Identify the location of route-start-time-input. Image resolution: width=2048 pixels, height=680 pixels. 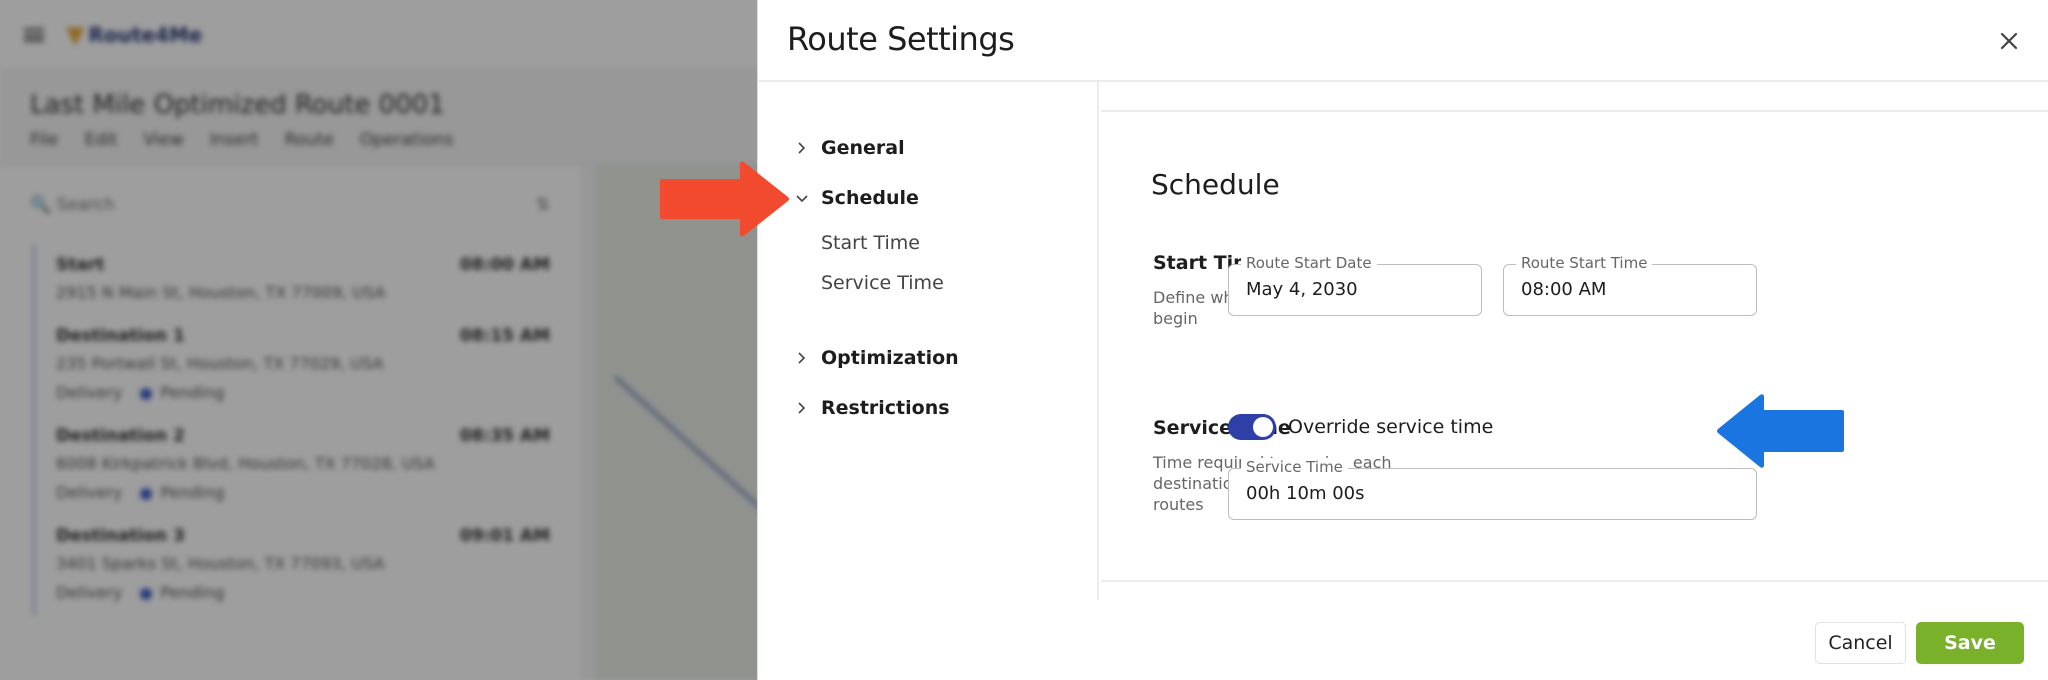
(1628, 289).